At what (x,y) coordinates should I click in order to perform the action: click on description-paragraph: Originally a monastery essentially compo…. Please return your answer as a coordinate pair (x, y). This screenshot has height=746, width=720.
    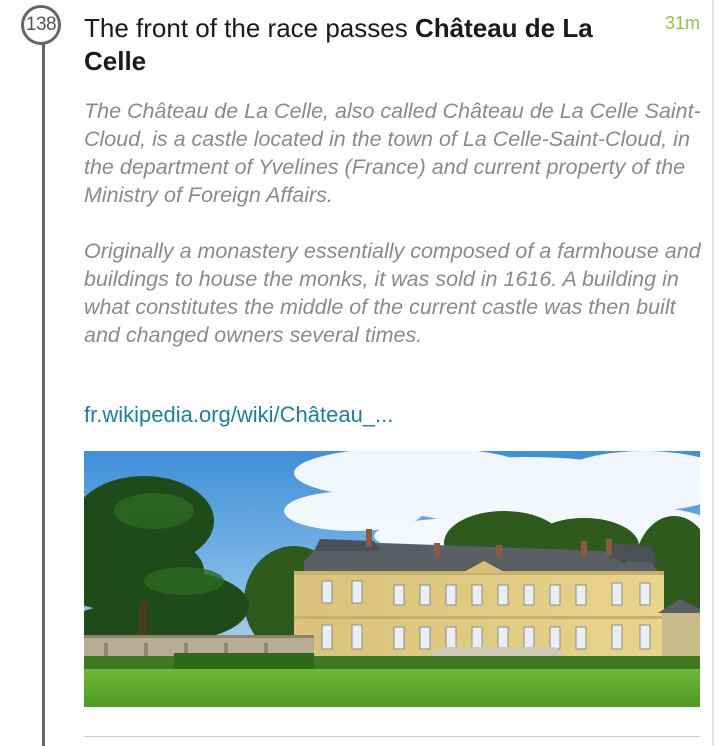
    Looking at the image, I should click on (392, 293).